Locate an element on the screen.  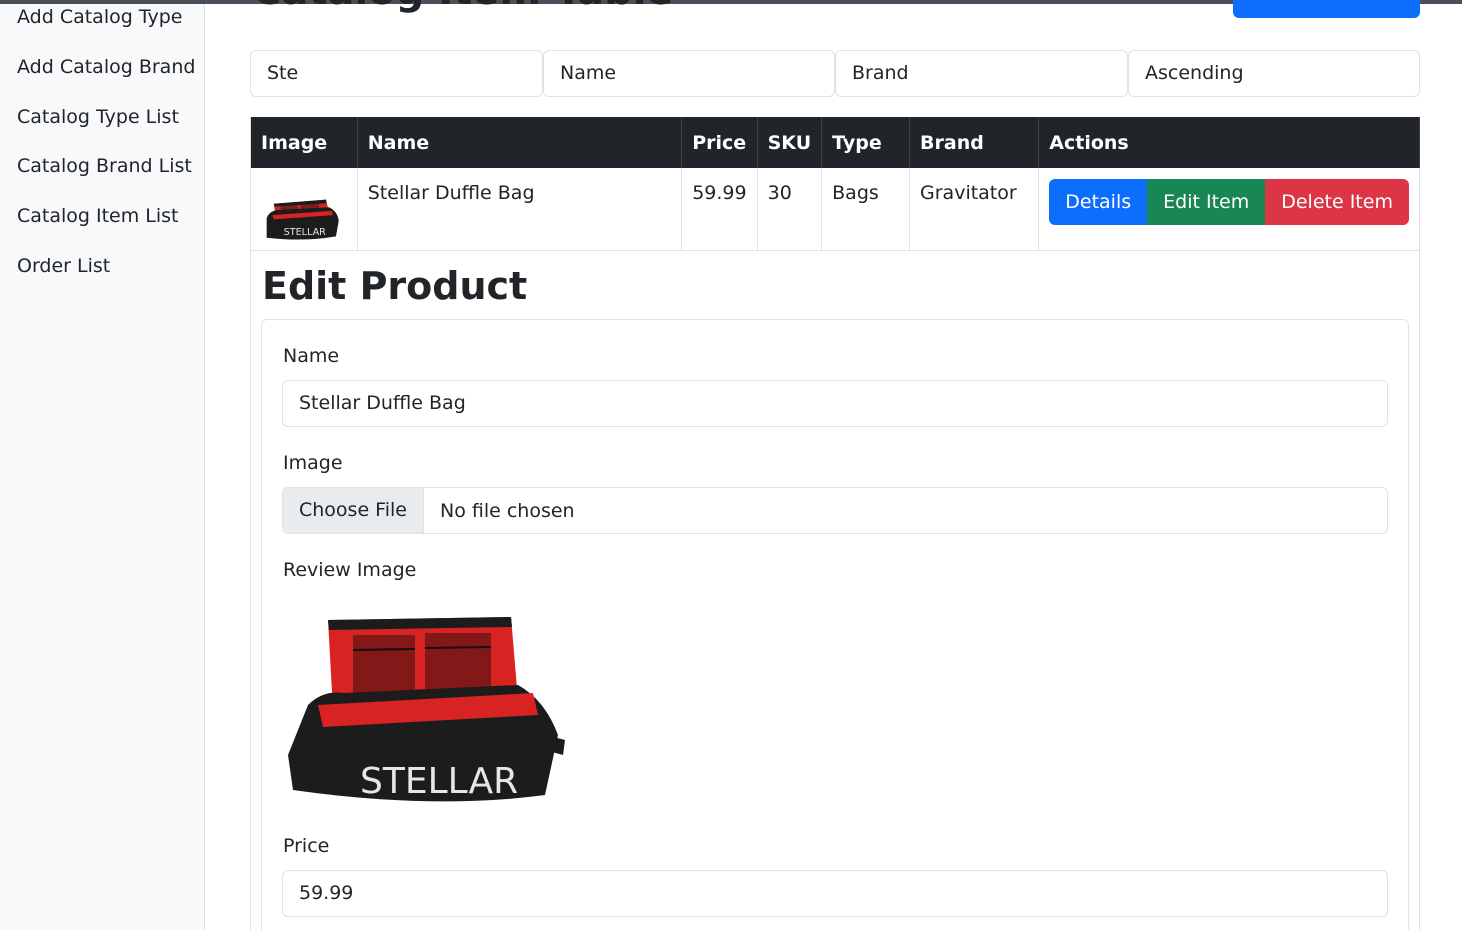
cell-name: Stellar Duffle Bag is located at coordinates (520, 209).